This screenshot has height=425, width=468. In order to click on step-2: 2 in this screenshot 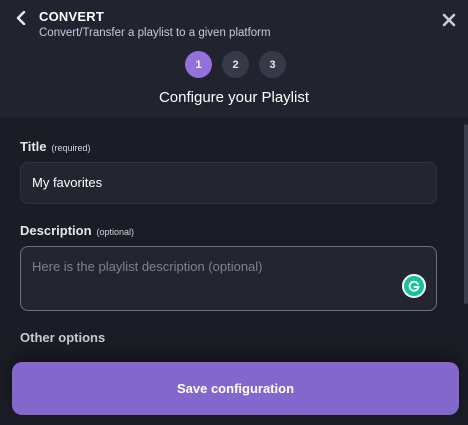, I will do `click(235, 64)`.